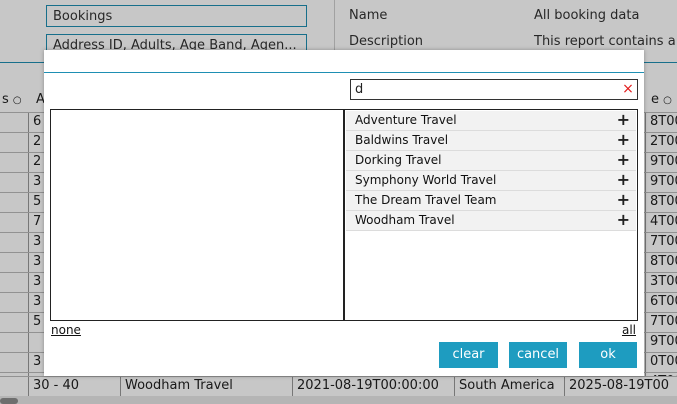 The height and width of the screenshot is (404, 677). What do you see at coordinates (468, 355) in the screenshot?
I see `clear-button: clear` at bounding box center [468, 355].